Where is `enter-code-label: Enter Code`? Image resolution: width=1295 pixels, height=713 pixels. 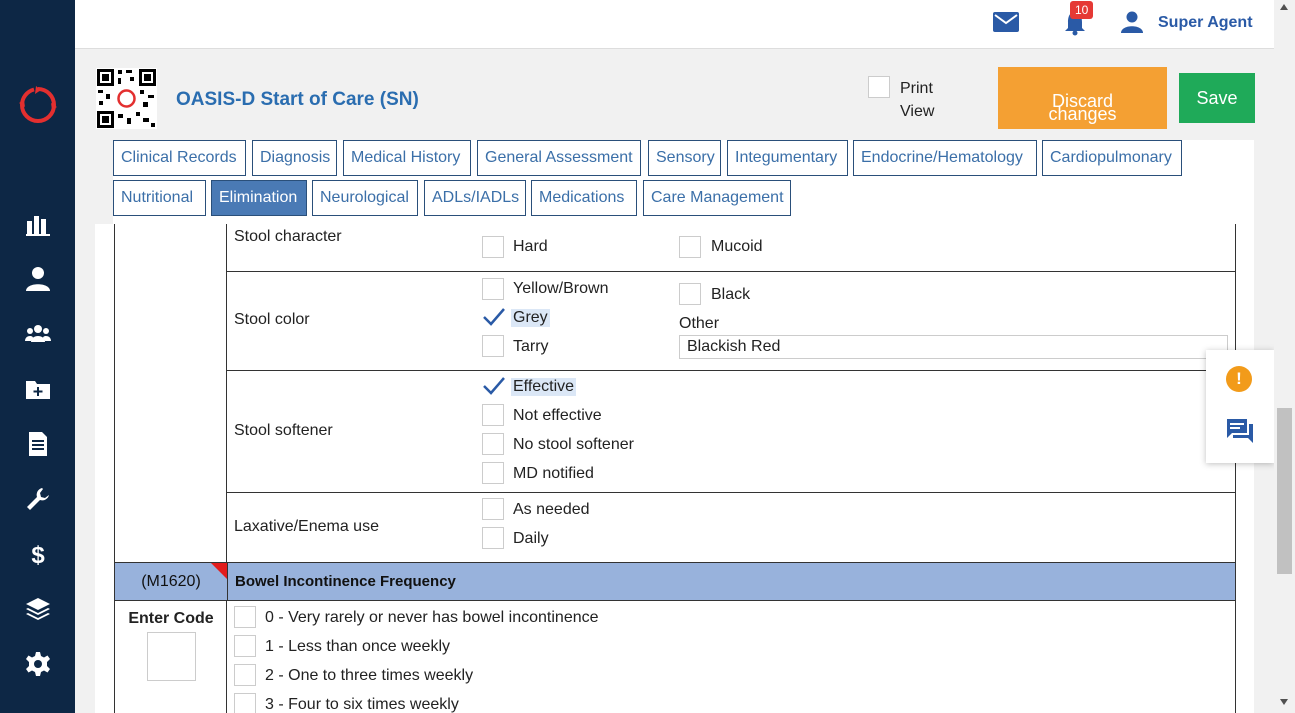
enter-code-label: Enter Code is located at coordinates (171, 618).